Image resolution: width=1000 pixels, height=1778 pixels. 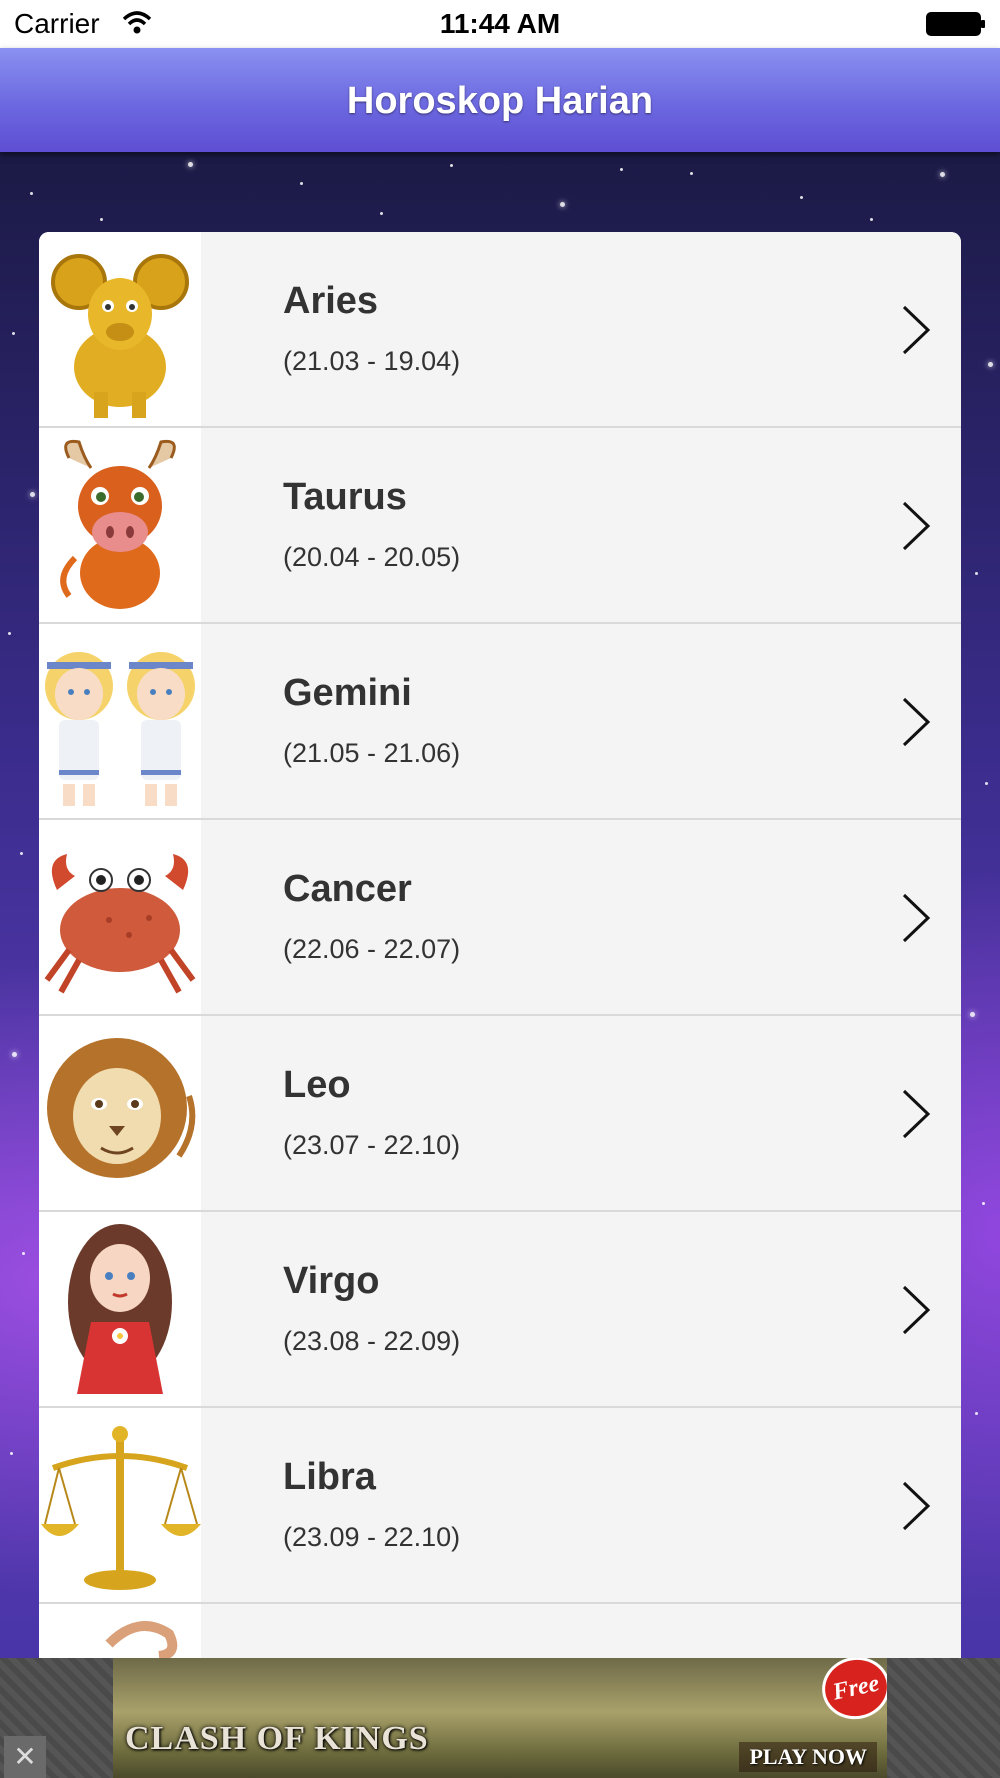 I want to click on page-title: Horoskop Harian, so click(x=500, y=101).